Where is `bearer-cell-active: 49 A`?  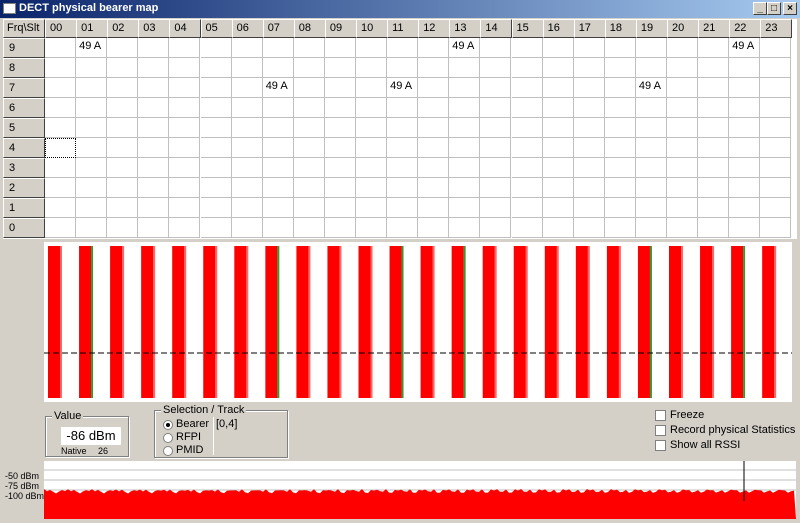
bearer-cell-active: 49 A is located at coordinates (92, 48).